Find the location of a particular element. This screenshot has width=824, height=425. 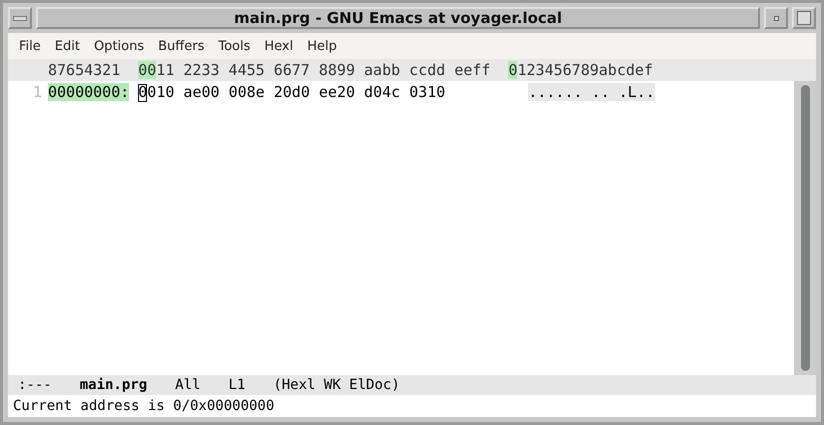

echo-area: Current address is 0/0x00000000 is located at coordinates (412, 406).